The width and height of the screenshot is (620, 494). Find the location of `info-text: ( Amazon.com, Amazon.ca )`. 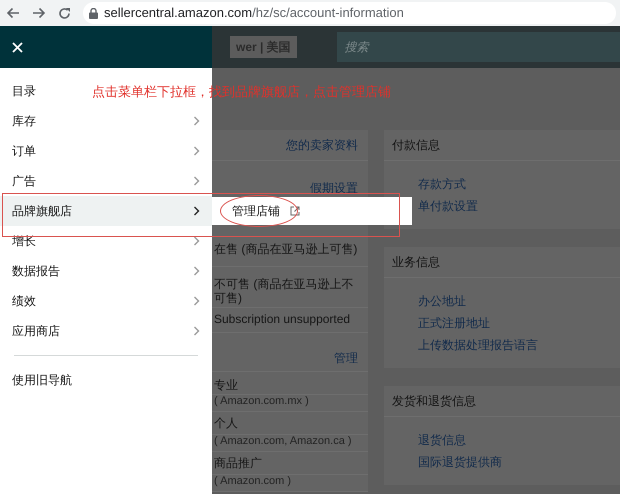

info-text: ( Amazon.com, Amazon.ca ) is located at coordinates (290, 443).